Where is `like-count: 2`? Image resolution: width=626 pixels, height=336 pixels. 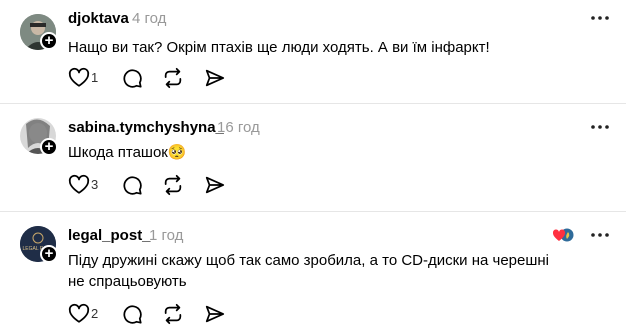
like-count: 2 is located at coordinates (95, 313).